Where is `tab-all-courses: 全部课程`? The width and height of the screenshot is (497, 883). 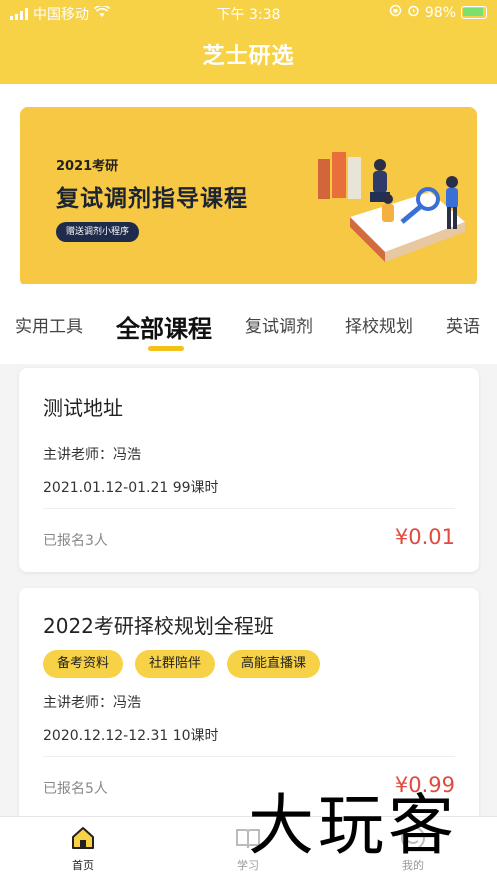
tab-all-courses: 全部课程 is located at coordinates (164, 326).